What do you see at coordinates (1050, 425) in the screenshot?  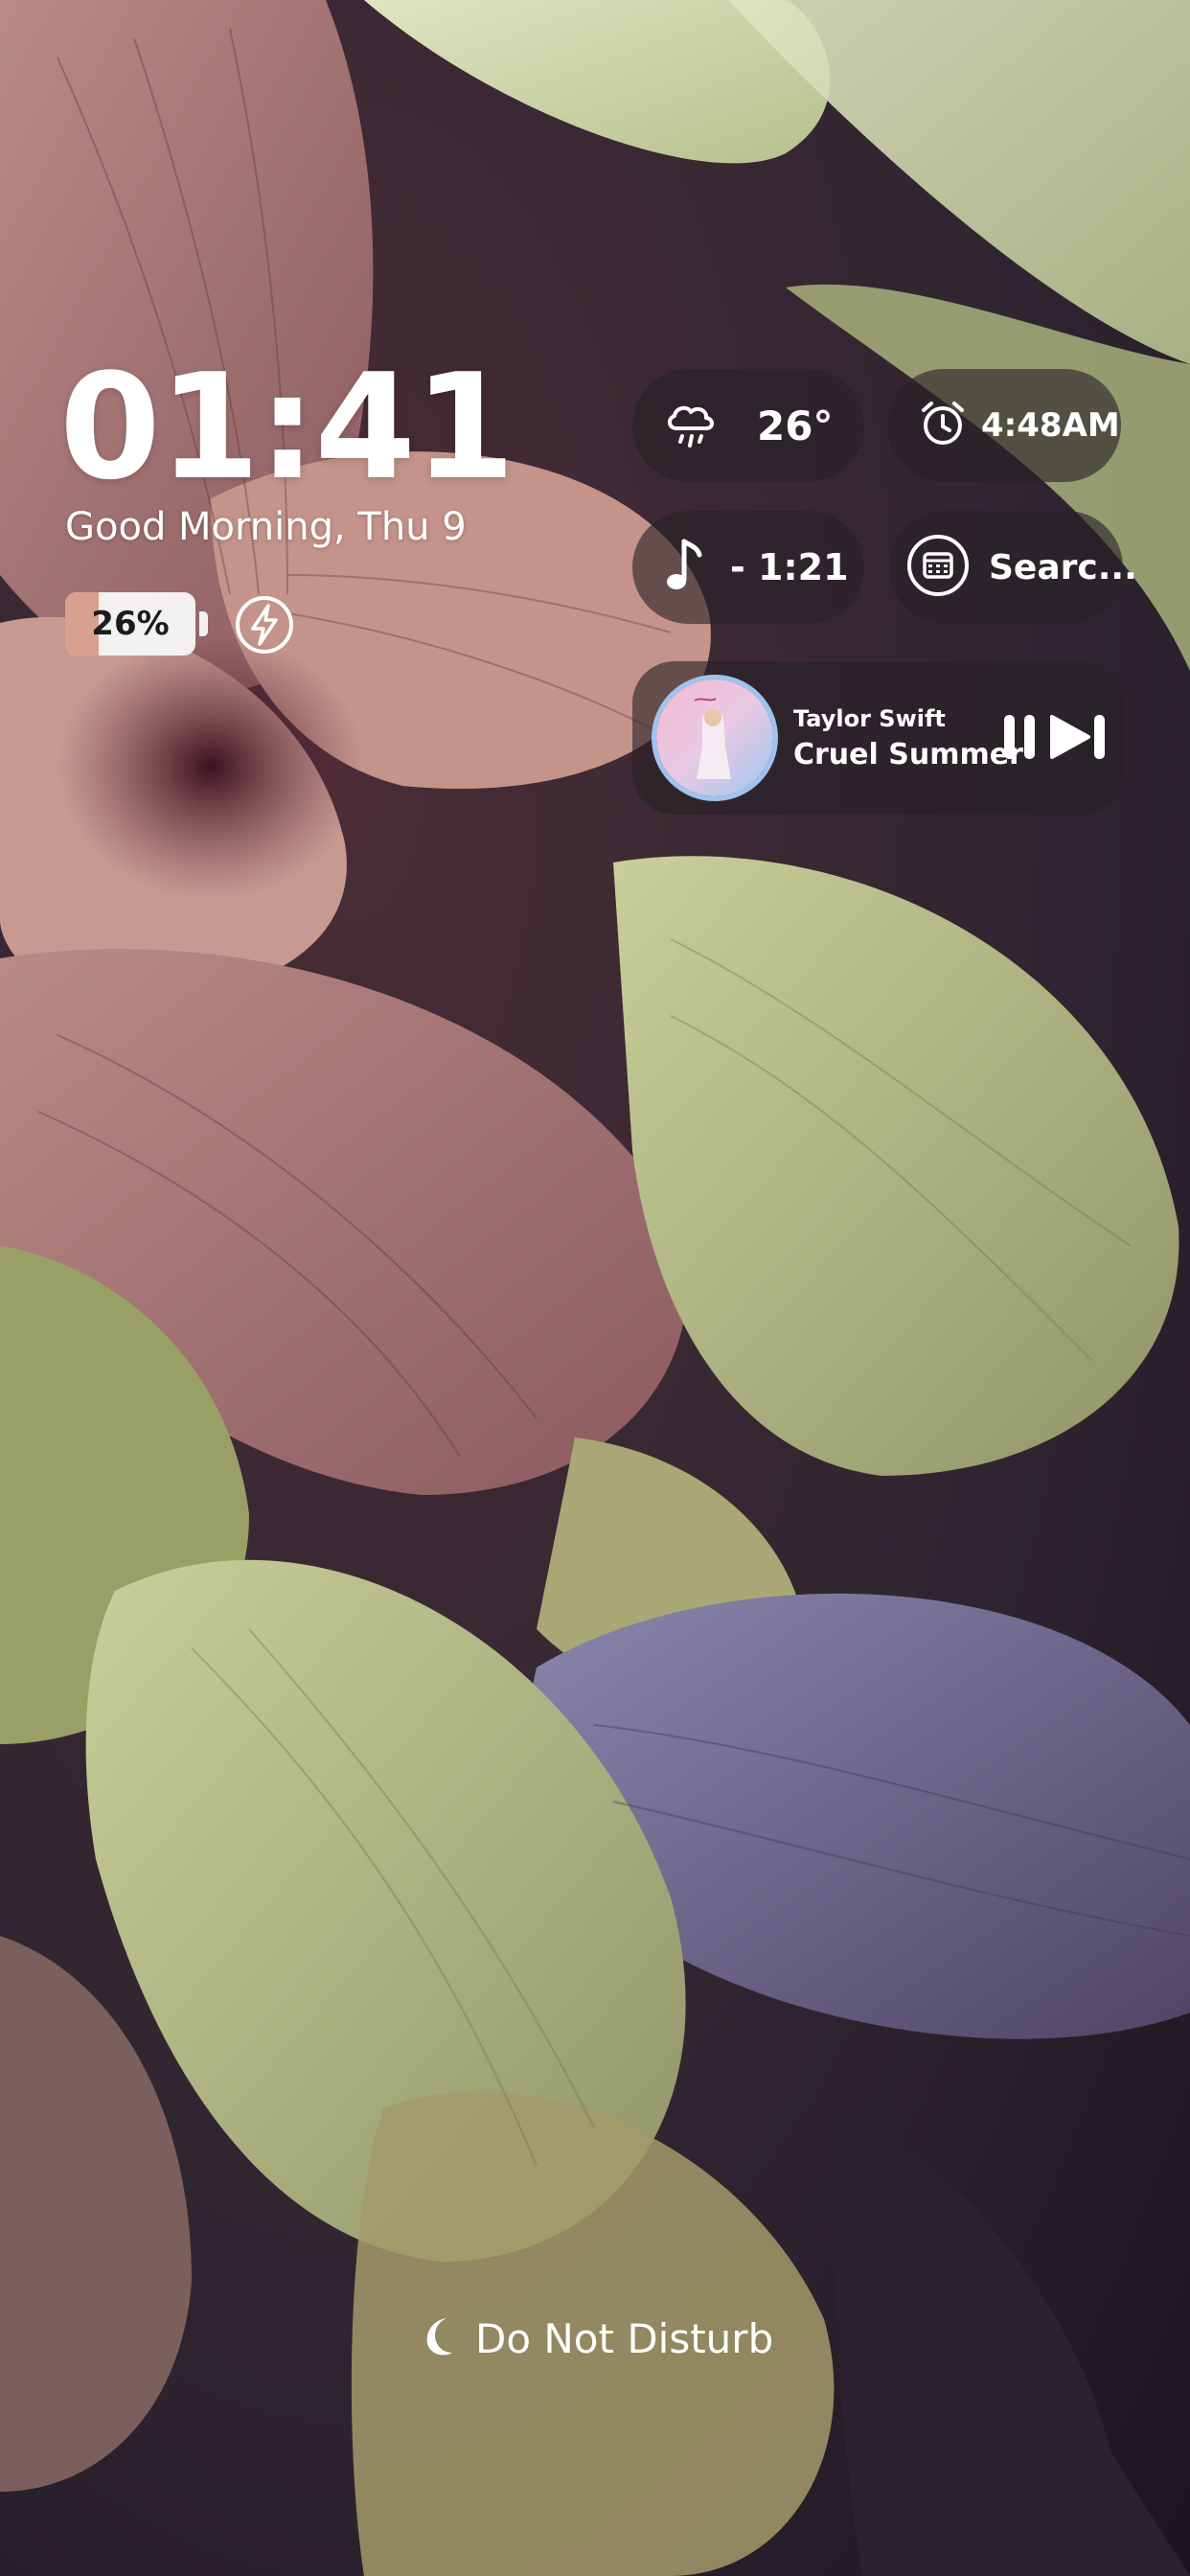 I see `alarm-time: 4:48AM` at bounding box center [1050, 425].